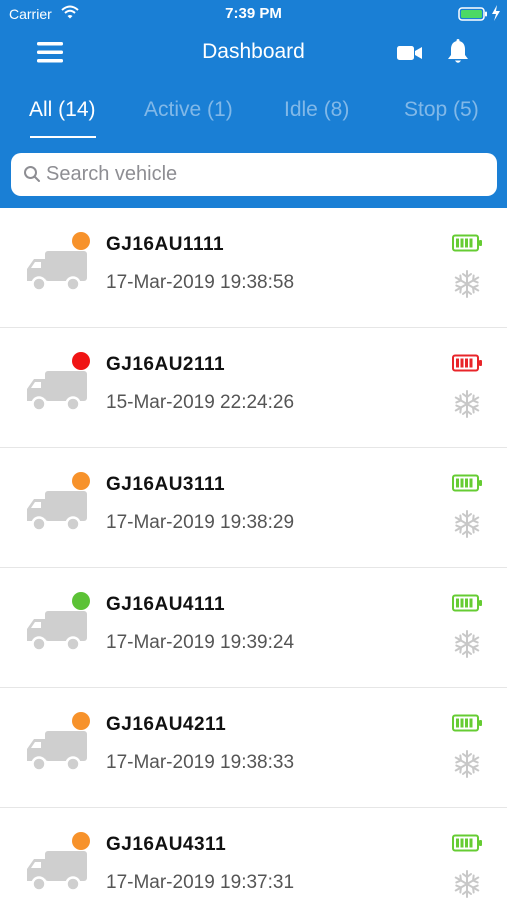 The image size is (507, 900). Describe the element at coordinates (166, 724) in the screenshot. I see `vehicle-plate: GJ16AU4211` at that location.